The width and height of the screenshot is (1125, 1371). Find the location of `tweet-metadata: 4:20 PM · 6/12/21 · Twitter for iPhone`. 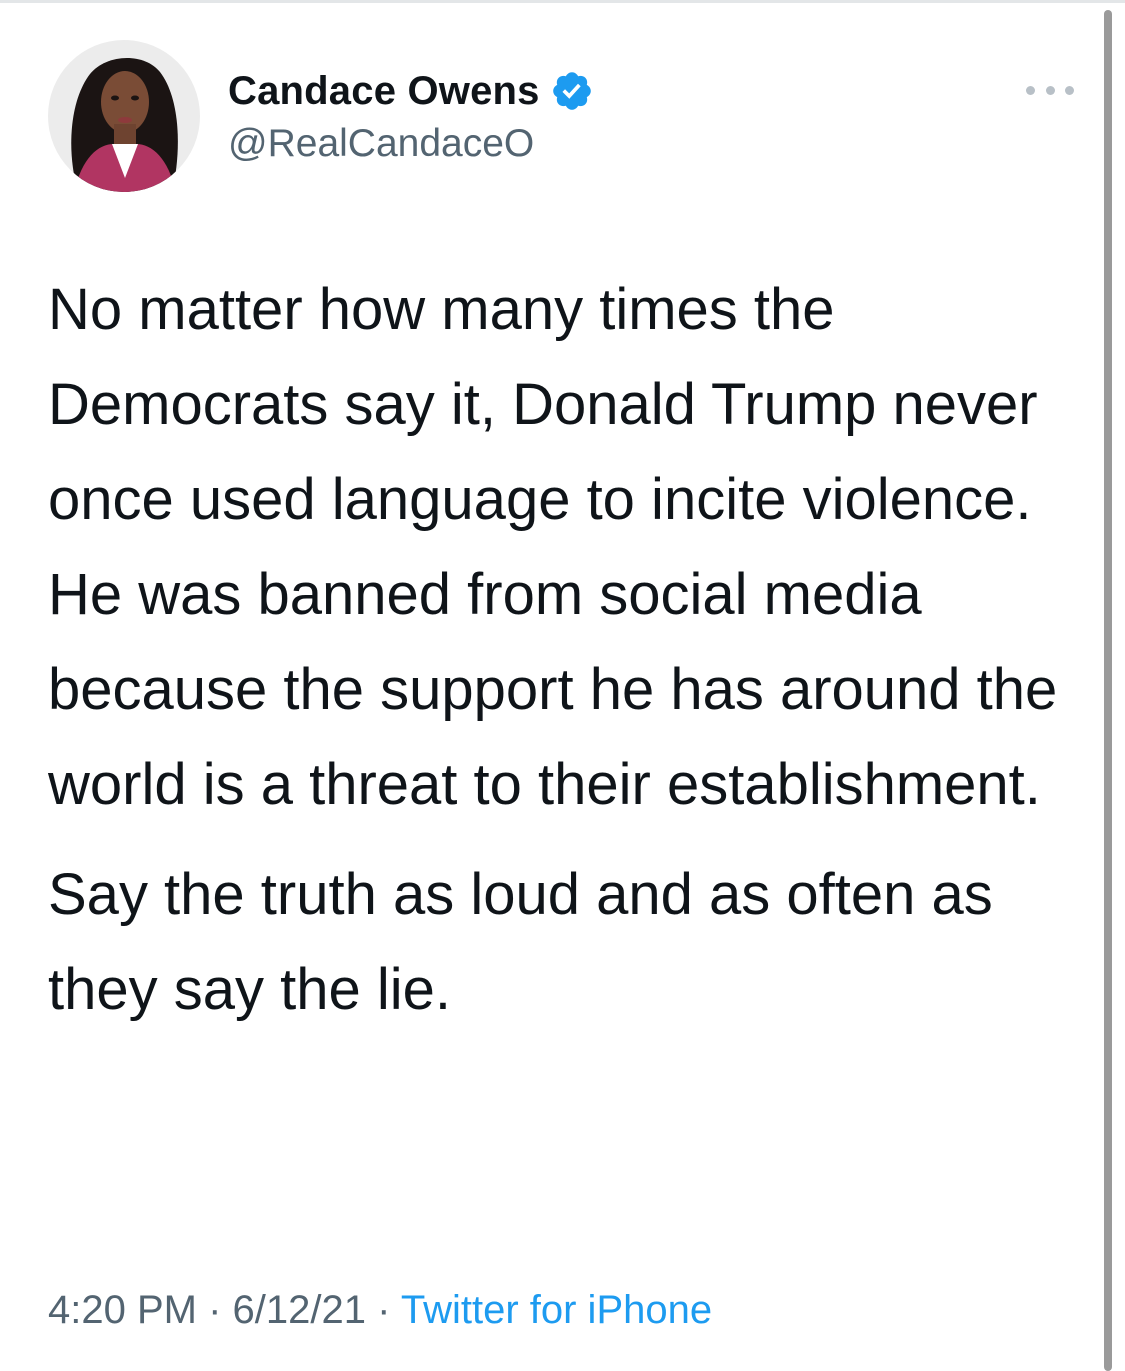

tweet-metadata: 4:20 PM · 6/12/21 · Twitter for iPhone is located at coordinates (380, 1310).